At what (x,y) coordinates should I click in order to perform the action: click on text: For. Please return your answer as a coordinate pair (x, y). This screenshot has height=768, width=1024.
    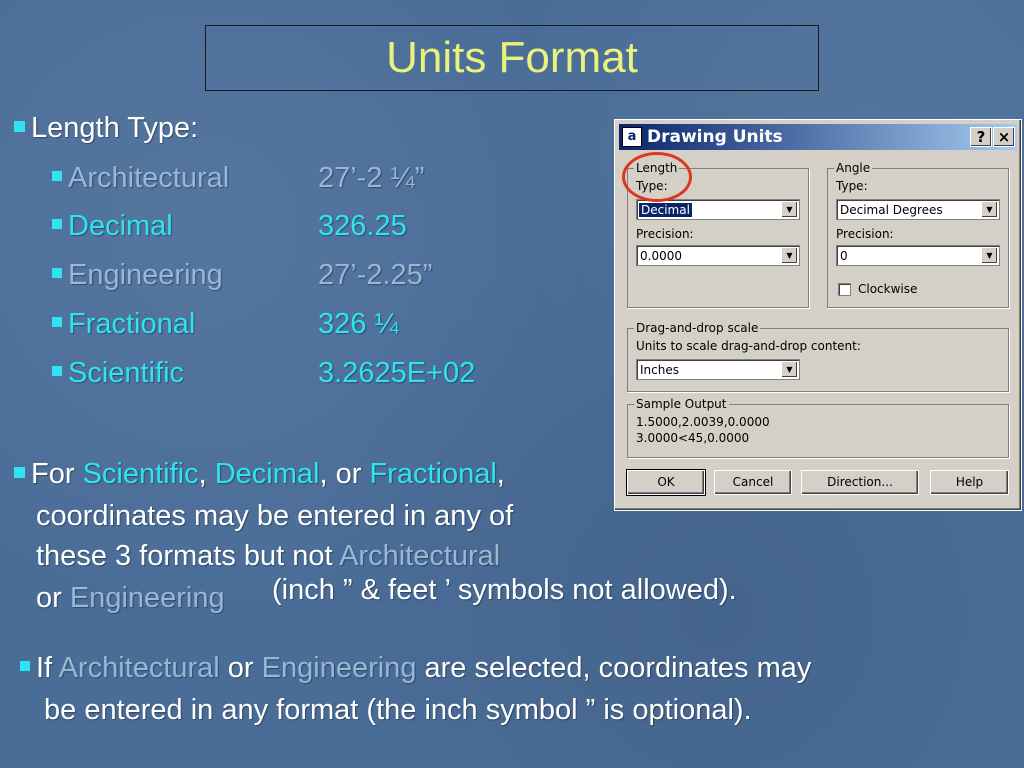
    Looking at the image, I should click on (57, 474).